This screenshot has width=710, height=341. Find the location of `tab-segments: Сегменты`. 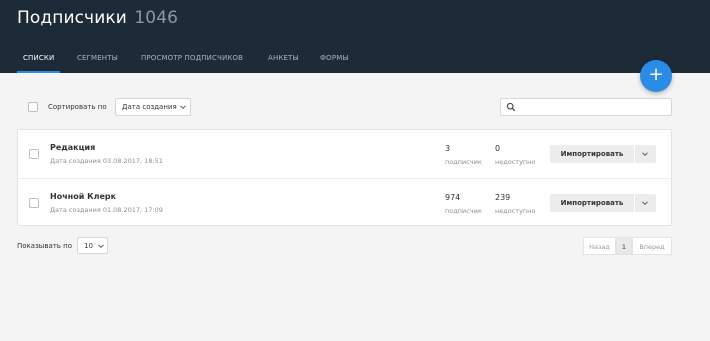

tab-segments: Сегменты is located at coordinates (97, 62).